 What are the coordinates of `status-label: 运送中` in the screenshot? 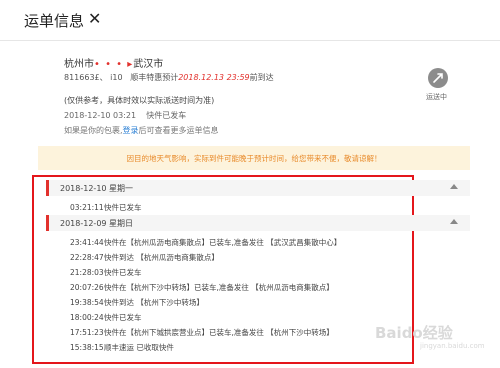 It's located at (436, 97).